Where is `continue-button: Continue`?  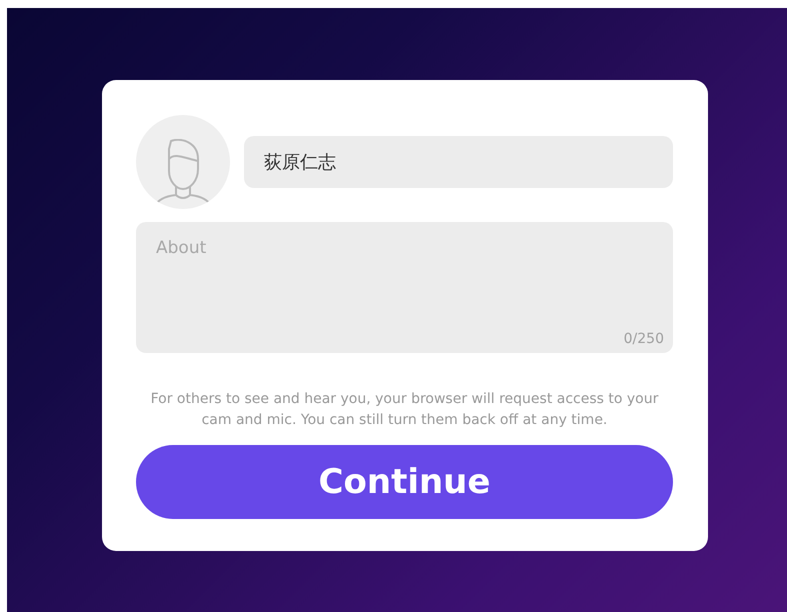 continue-button: Continue is located at coordinates (404, 482).